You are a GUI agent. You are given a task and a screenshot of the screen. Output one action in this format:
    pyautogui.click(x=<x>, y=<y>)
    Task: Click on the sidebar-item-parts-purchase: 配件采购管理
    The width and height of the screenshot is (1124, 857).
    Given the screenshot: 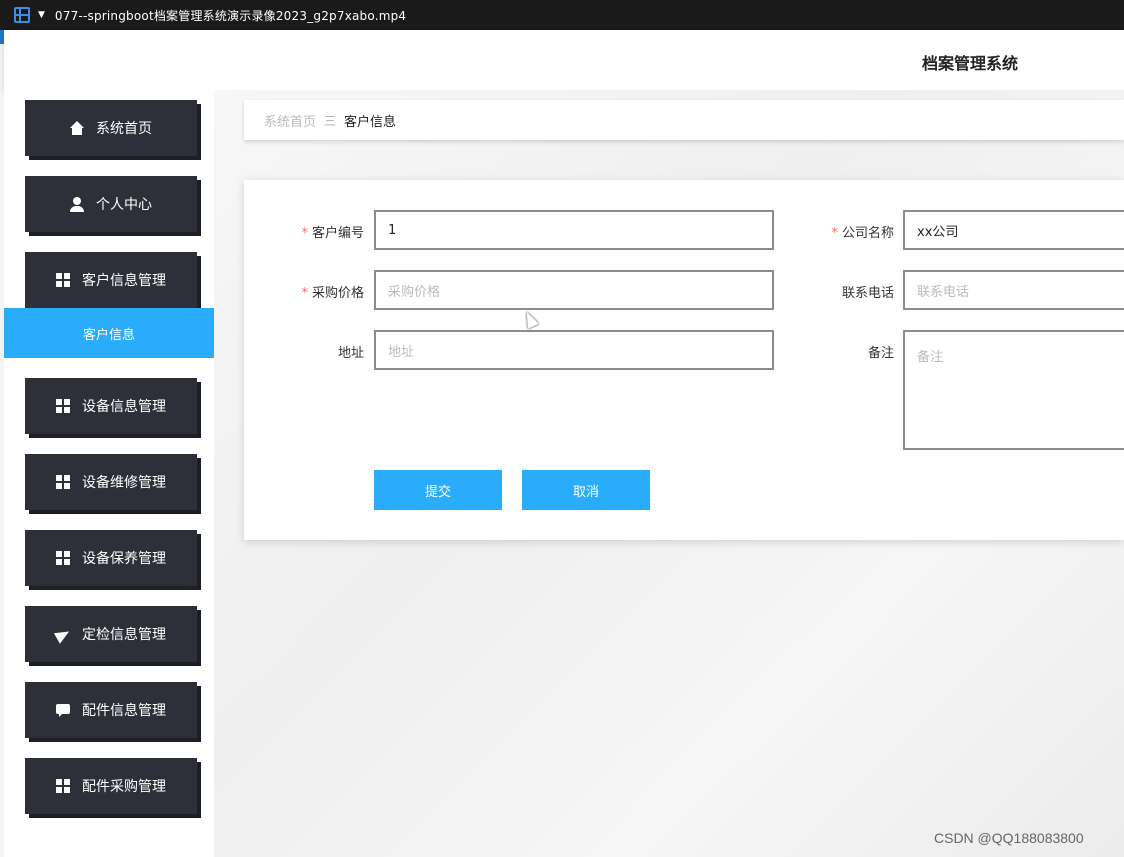 What is the action you would take?
    pyautogui.click(x=111, y=786)
    